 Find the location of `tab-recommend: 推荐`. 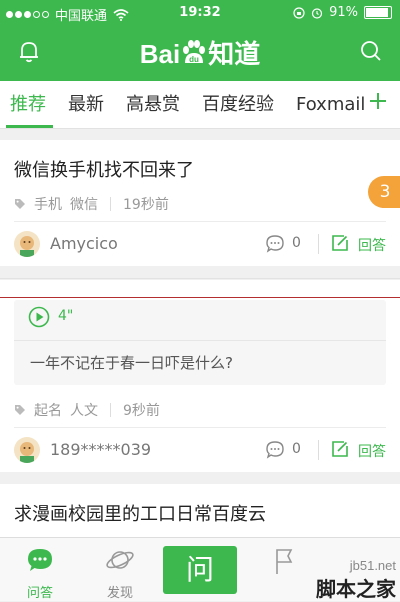

tab-recommend: 推荐 is located at coordinates (28, 104).